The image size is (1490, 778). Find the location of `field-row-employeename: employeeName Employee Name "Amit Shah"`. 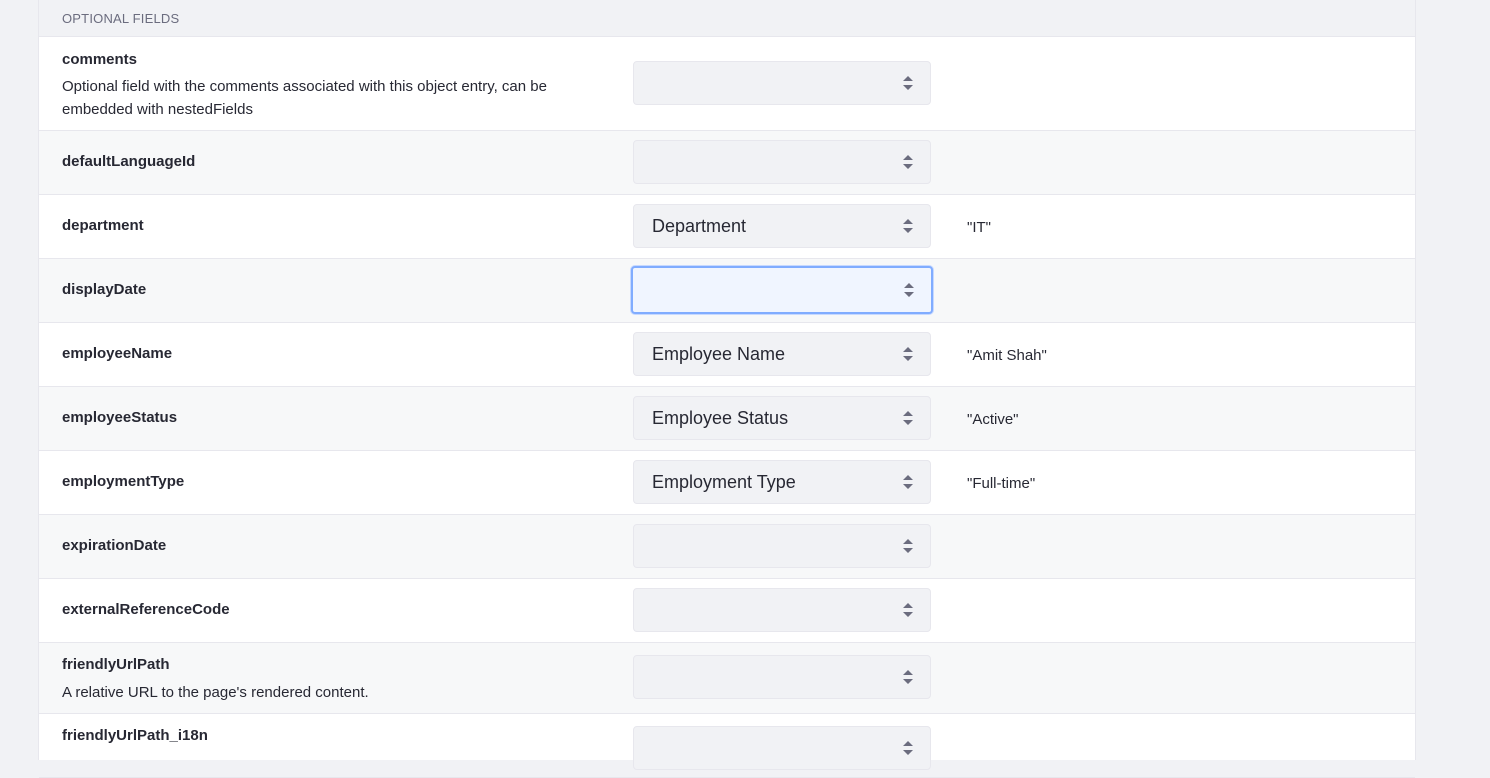

field-row-employeename: employeeName Employee Name "Amit Shah" is located at coordinates (727, 355).